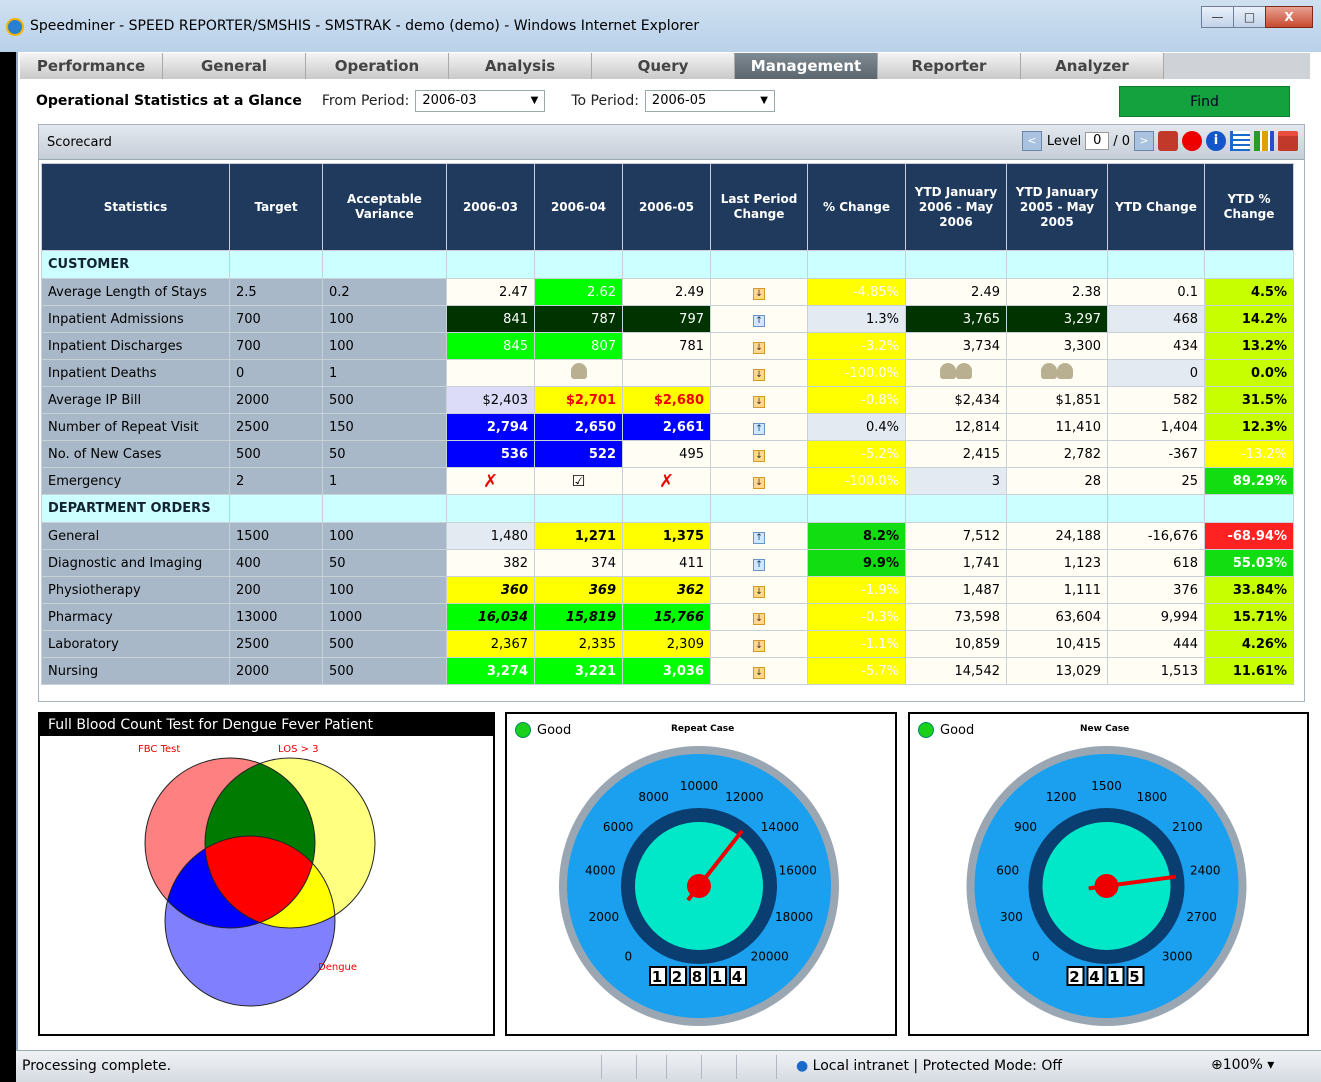 Image resolution: width=1321 pixels, height=1082 pixels. I want to click on cell-m3: ✗, so click(666, 481).